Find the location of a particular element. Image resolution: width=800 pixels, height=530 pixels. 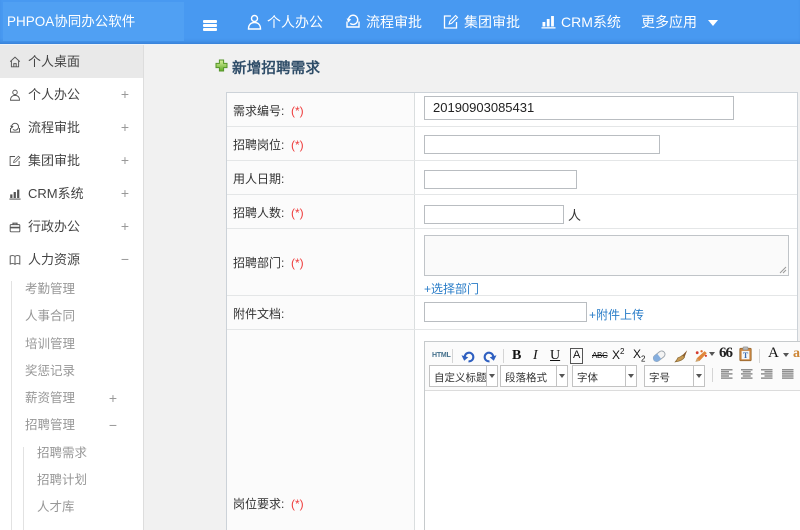

svg-text: T is located at coordinates (746, 355).